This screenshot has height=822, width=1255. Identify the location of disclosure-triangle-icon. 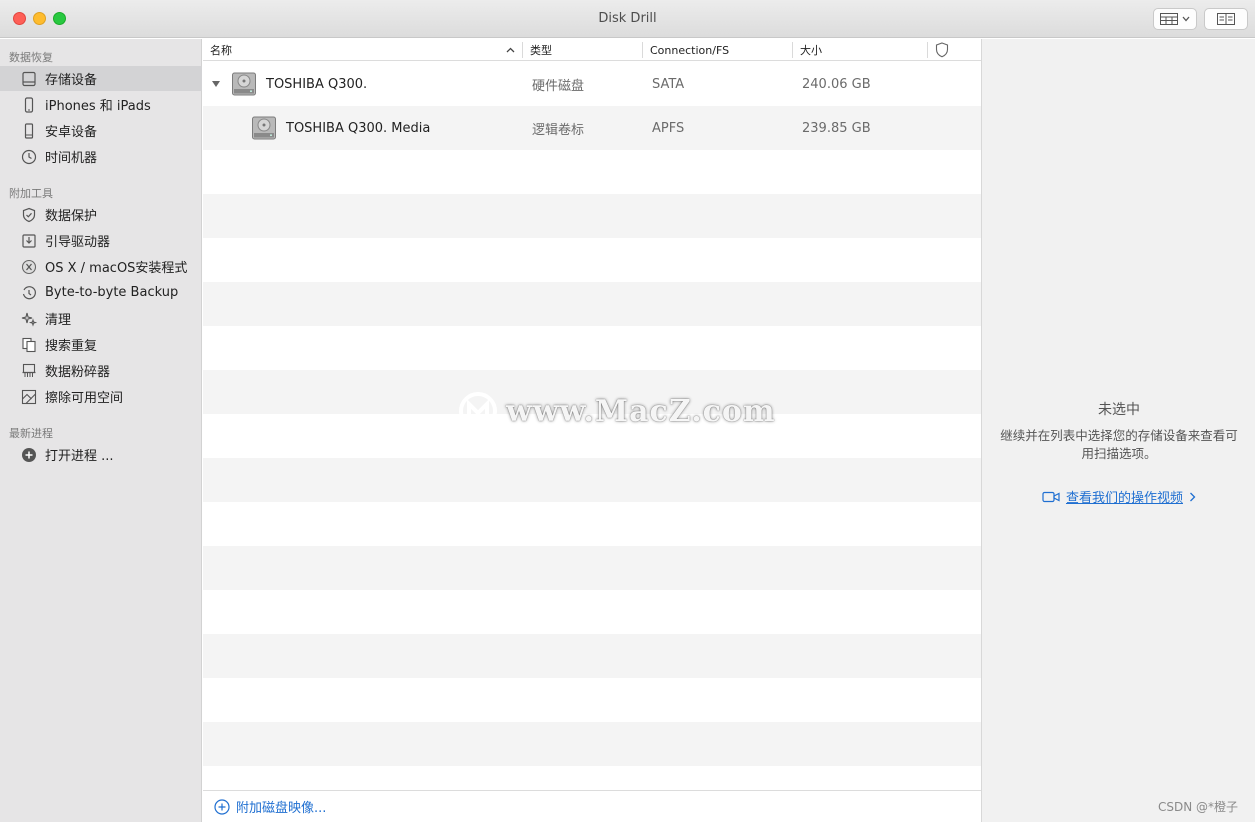
(216, 84).